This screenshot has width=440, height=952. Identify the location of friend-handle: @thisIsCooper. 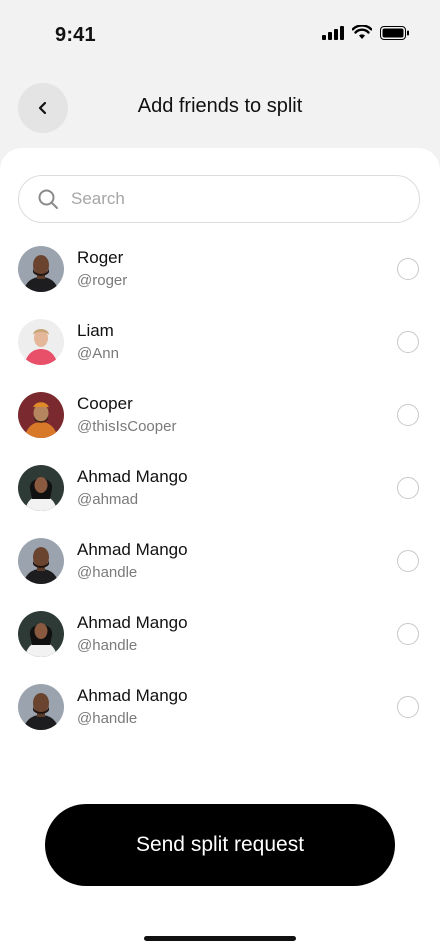
(127, 426).